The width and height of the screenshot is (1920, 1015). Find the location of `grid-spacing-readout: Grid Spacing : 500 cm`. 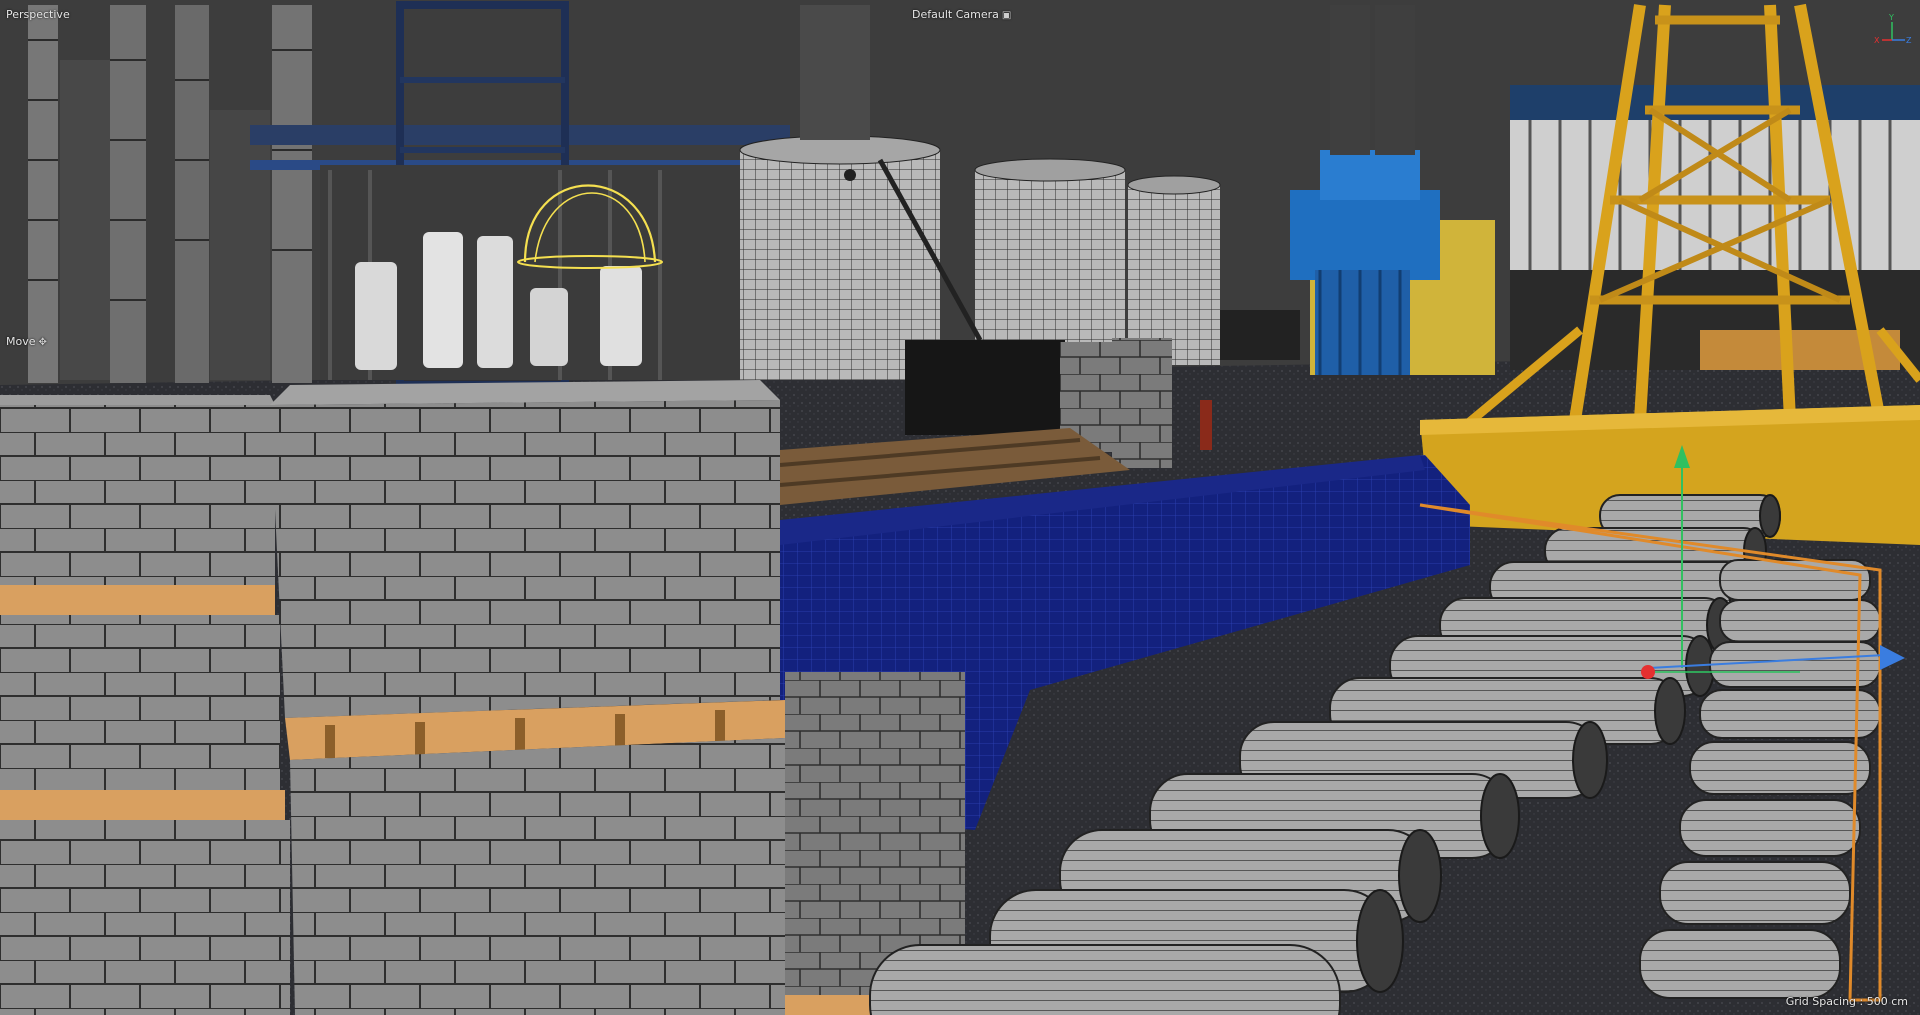

grid-spacing-readout: Grid Spacing : 500 cm is located at coordinates (1847, 1002).